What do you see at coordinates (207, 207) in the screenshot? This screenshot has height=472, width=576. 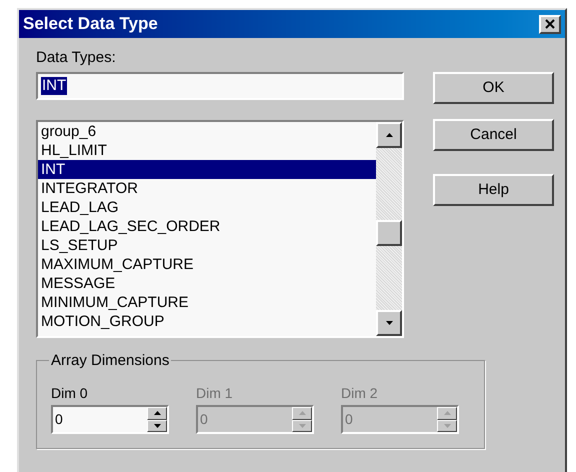 I see `list-item: LEAD_LAG` at bounding box center [207, 207].